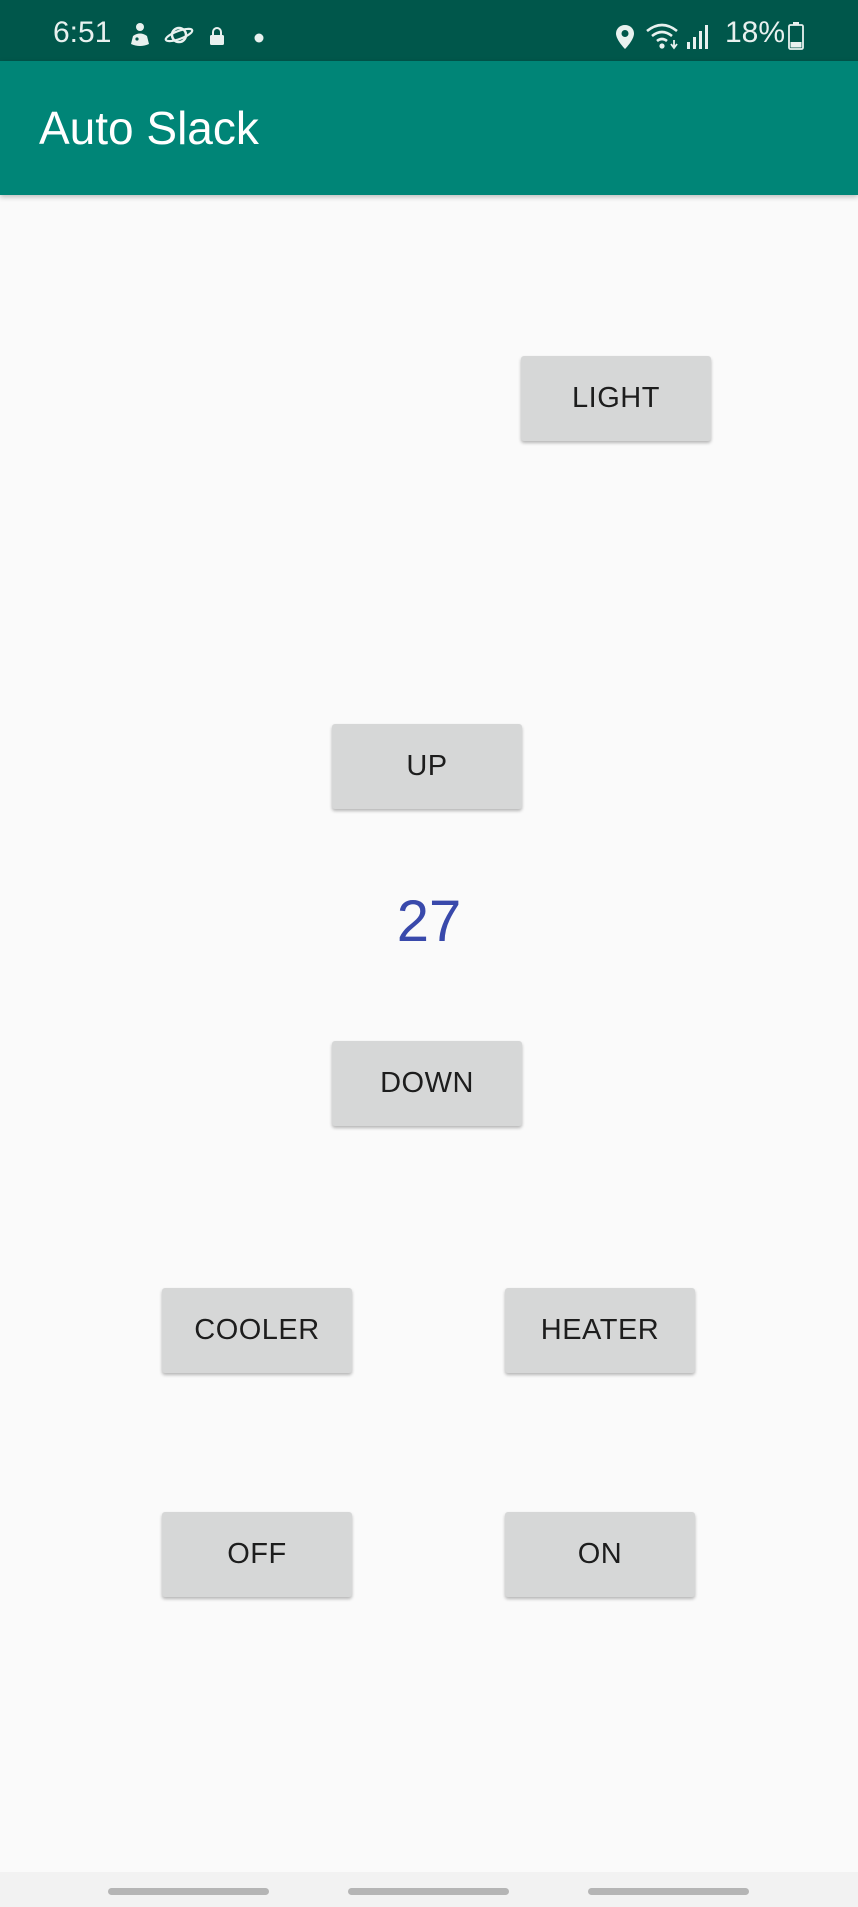 This screenshot has height=1907, width=858. I want to click on app-title: Auto Slack, so click(149, 128).